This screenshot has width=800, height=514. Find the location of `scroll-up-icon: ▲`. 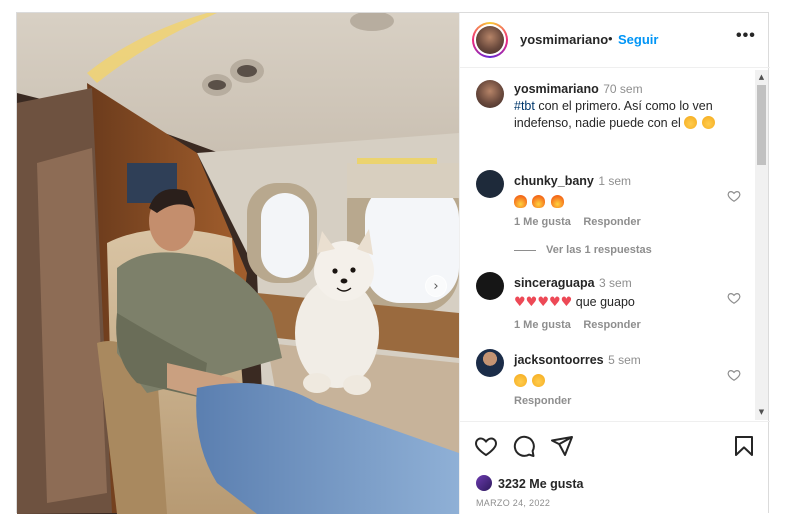

scroll-up-icon: ▲ is located at coordinates (761, 77).